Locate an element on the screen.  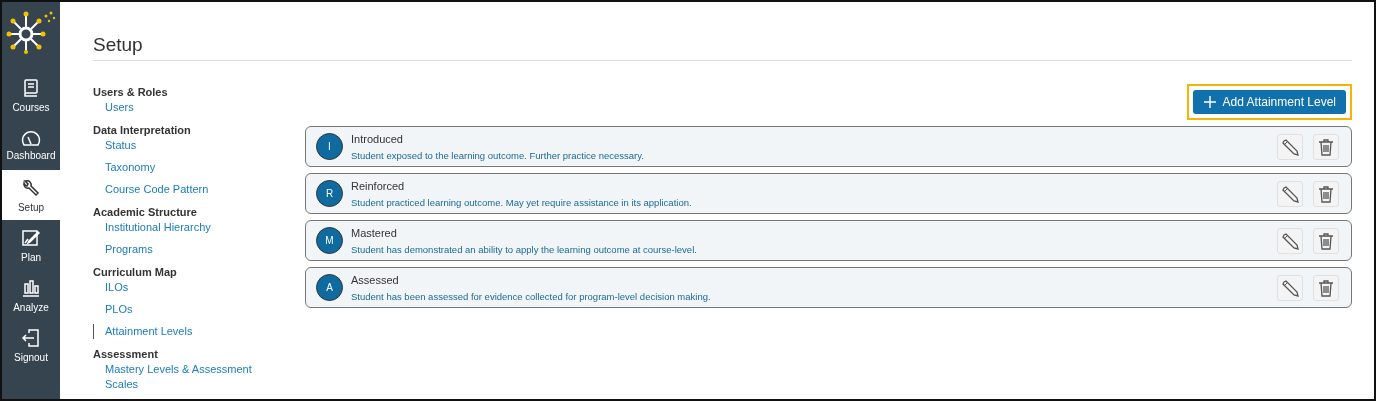
nav-link: ILOs is located at coordinates (179, 287).